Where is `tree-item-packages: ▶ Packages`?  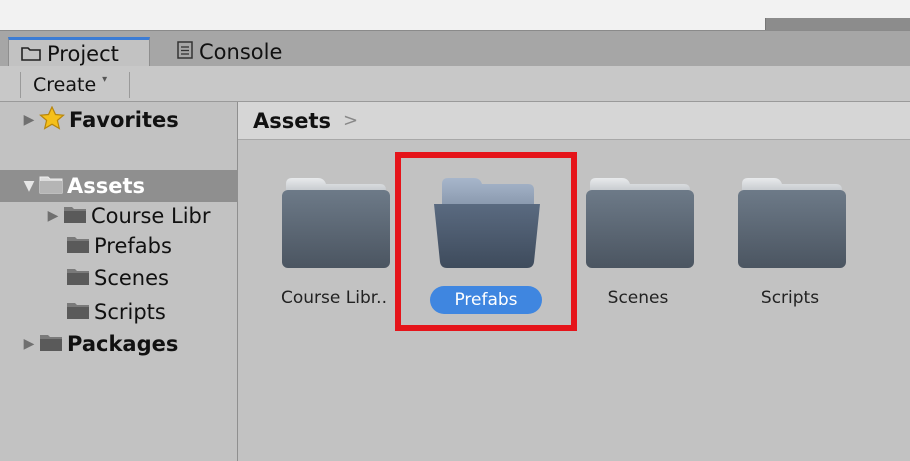
tree-item-packages: ▶ Packages is located at coordinates (118, 344).